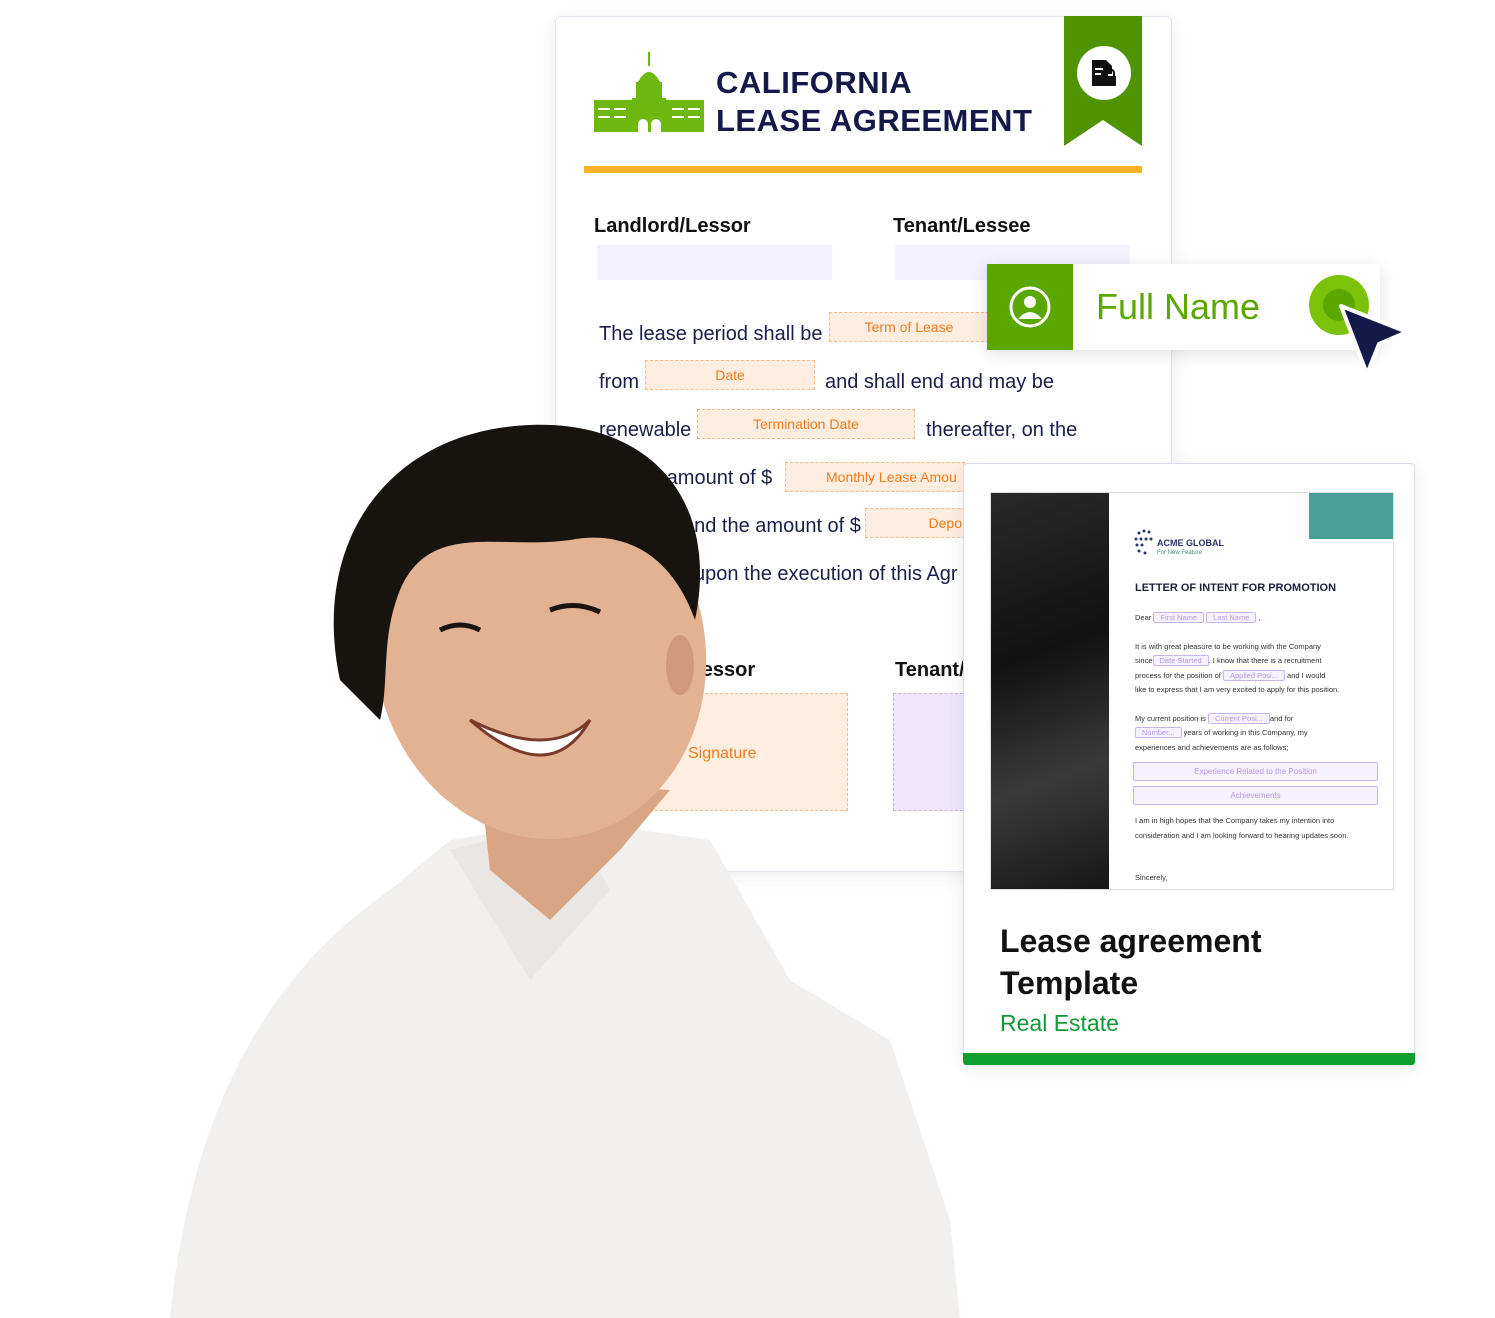  Describe the element at coordinates (1059, 1023) in the screenshot. I see `card-category: Real Estate` at that location.